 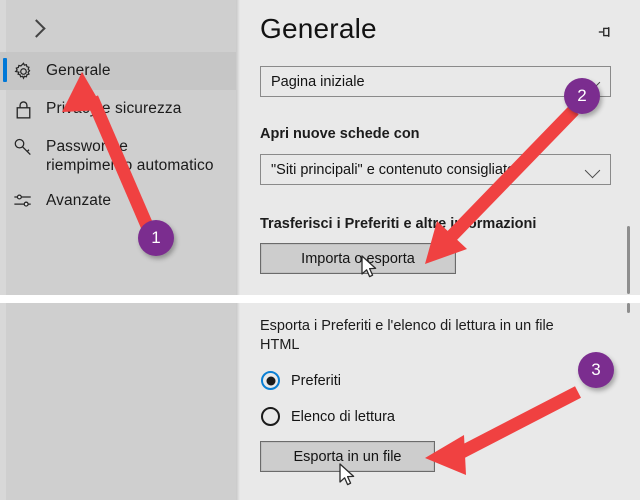 I want to click on chevron-down-icon, so click(x=592, y=170).